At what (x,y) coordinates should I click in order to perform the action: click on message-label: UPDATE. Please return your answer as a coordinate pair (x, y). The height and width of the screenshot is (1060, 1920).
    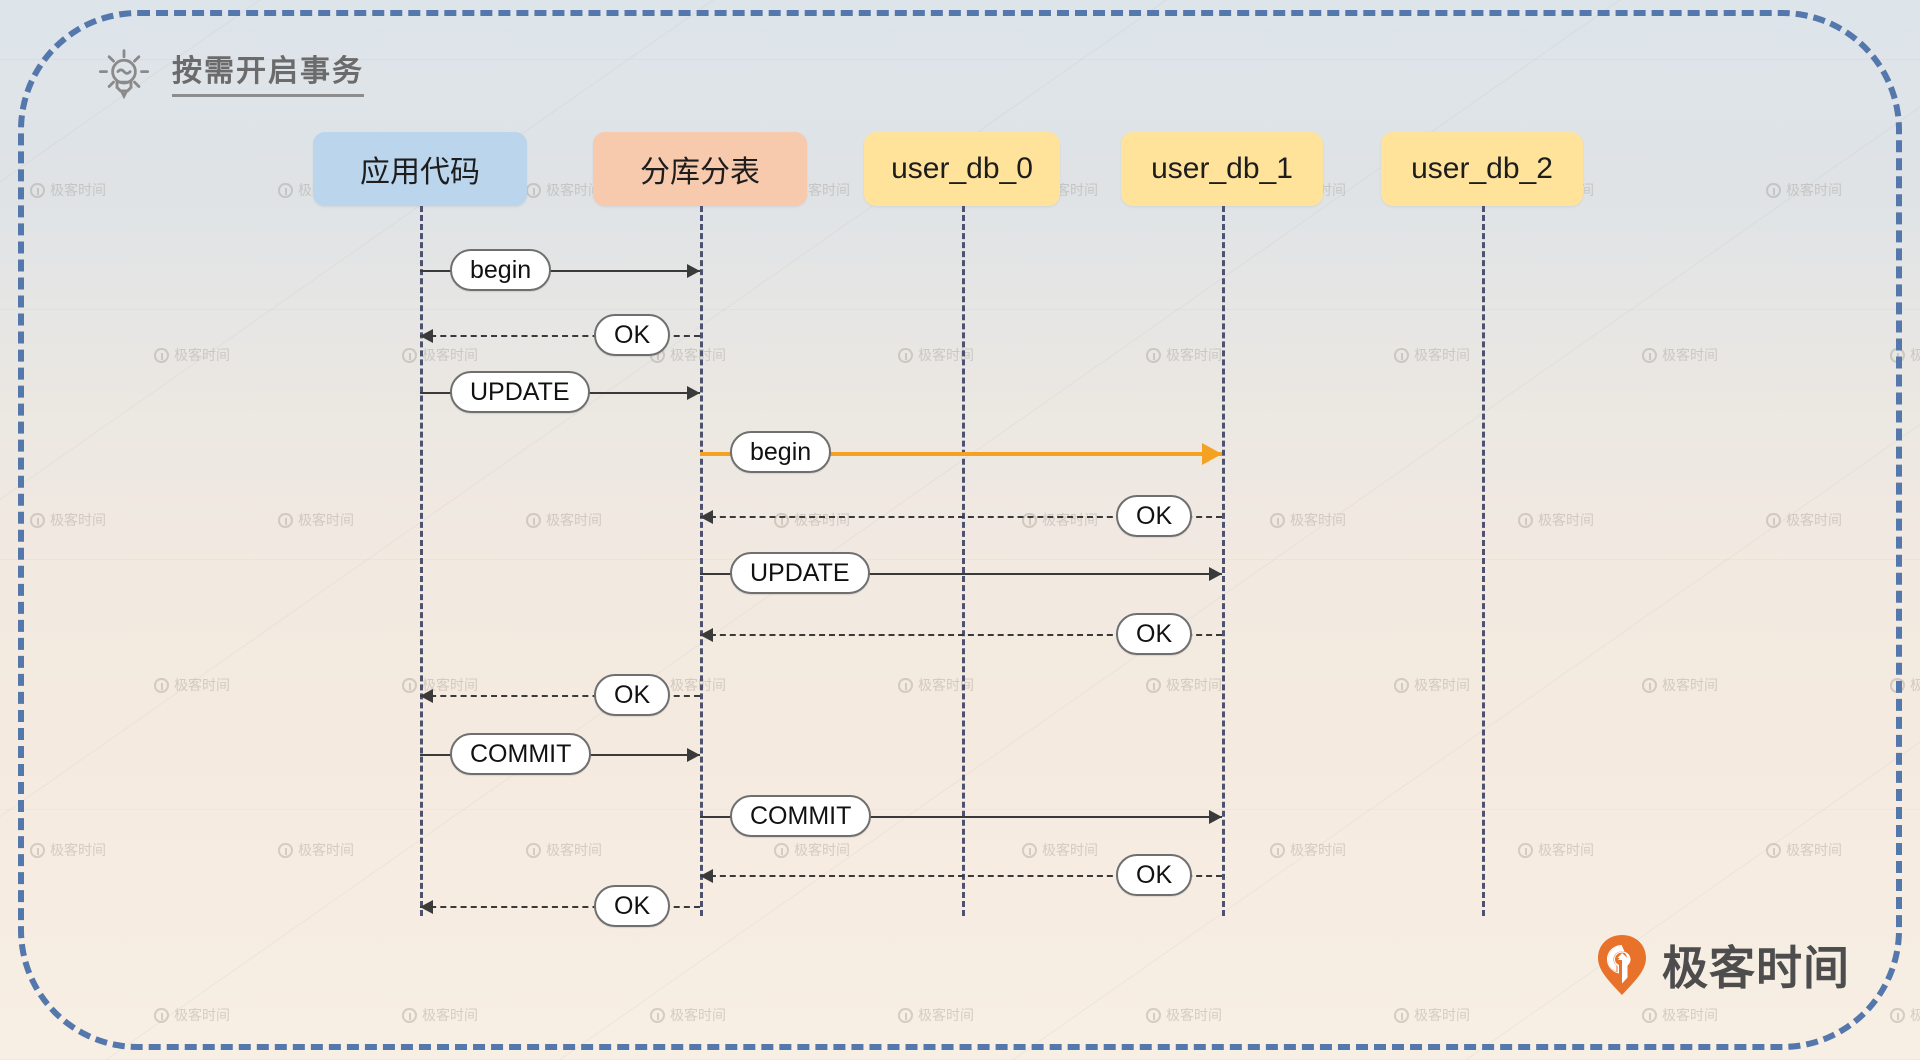
    Looking at the image, I should click on (520, 392).